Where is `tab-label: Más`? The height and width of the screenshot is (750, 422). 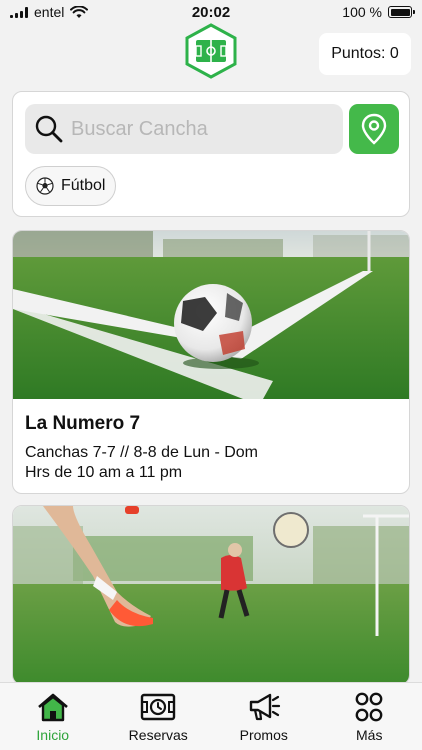
tab-label: Más is located at coordinates (369, 735).